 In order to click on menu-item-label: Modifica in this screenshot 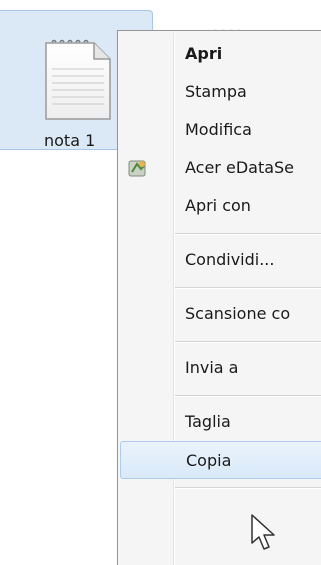, I will do `click(218, 129)`.